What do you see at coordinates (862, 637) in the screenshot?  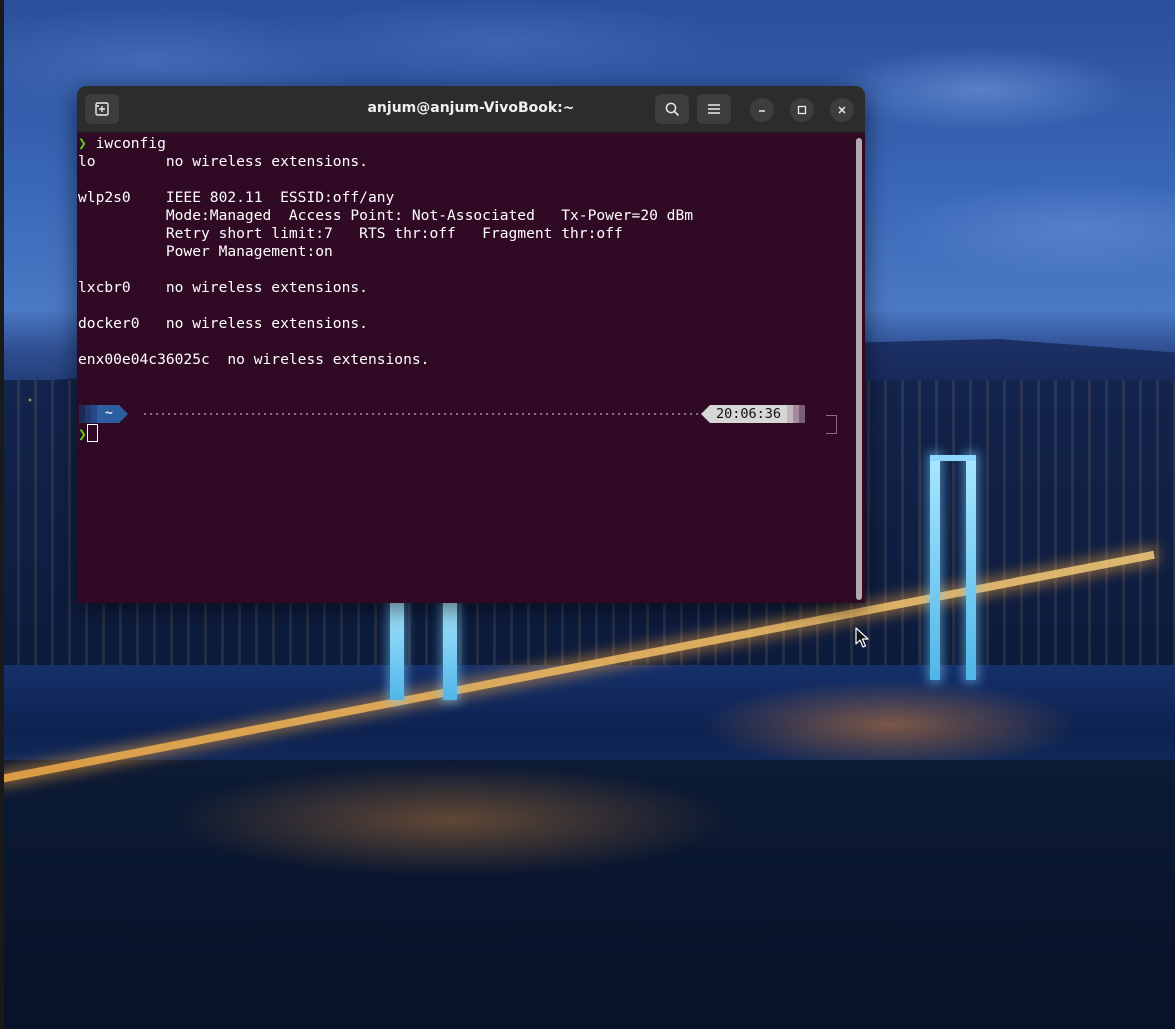 I see `mouse-pointer-icon` at bounding box center [862, 637].